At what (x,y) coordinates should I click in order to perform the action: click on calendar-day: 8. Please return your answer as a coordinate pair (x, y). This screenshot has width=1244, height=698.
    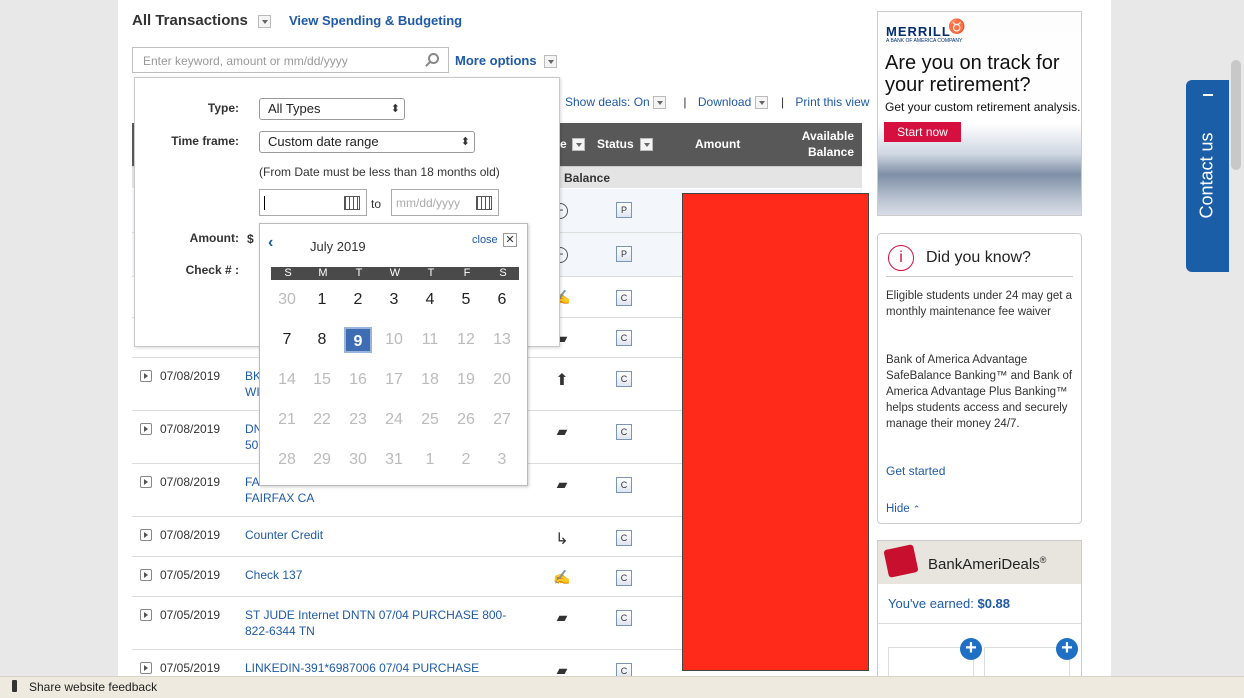
    Looking at the image, I should click on (322, 340).